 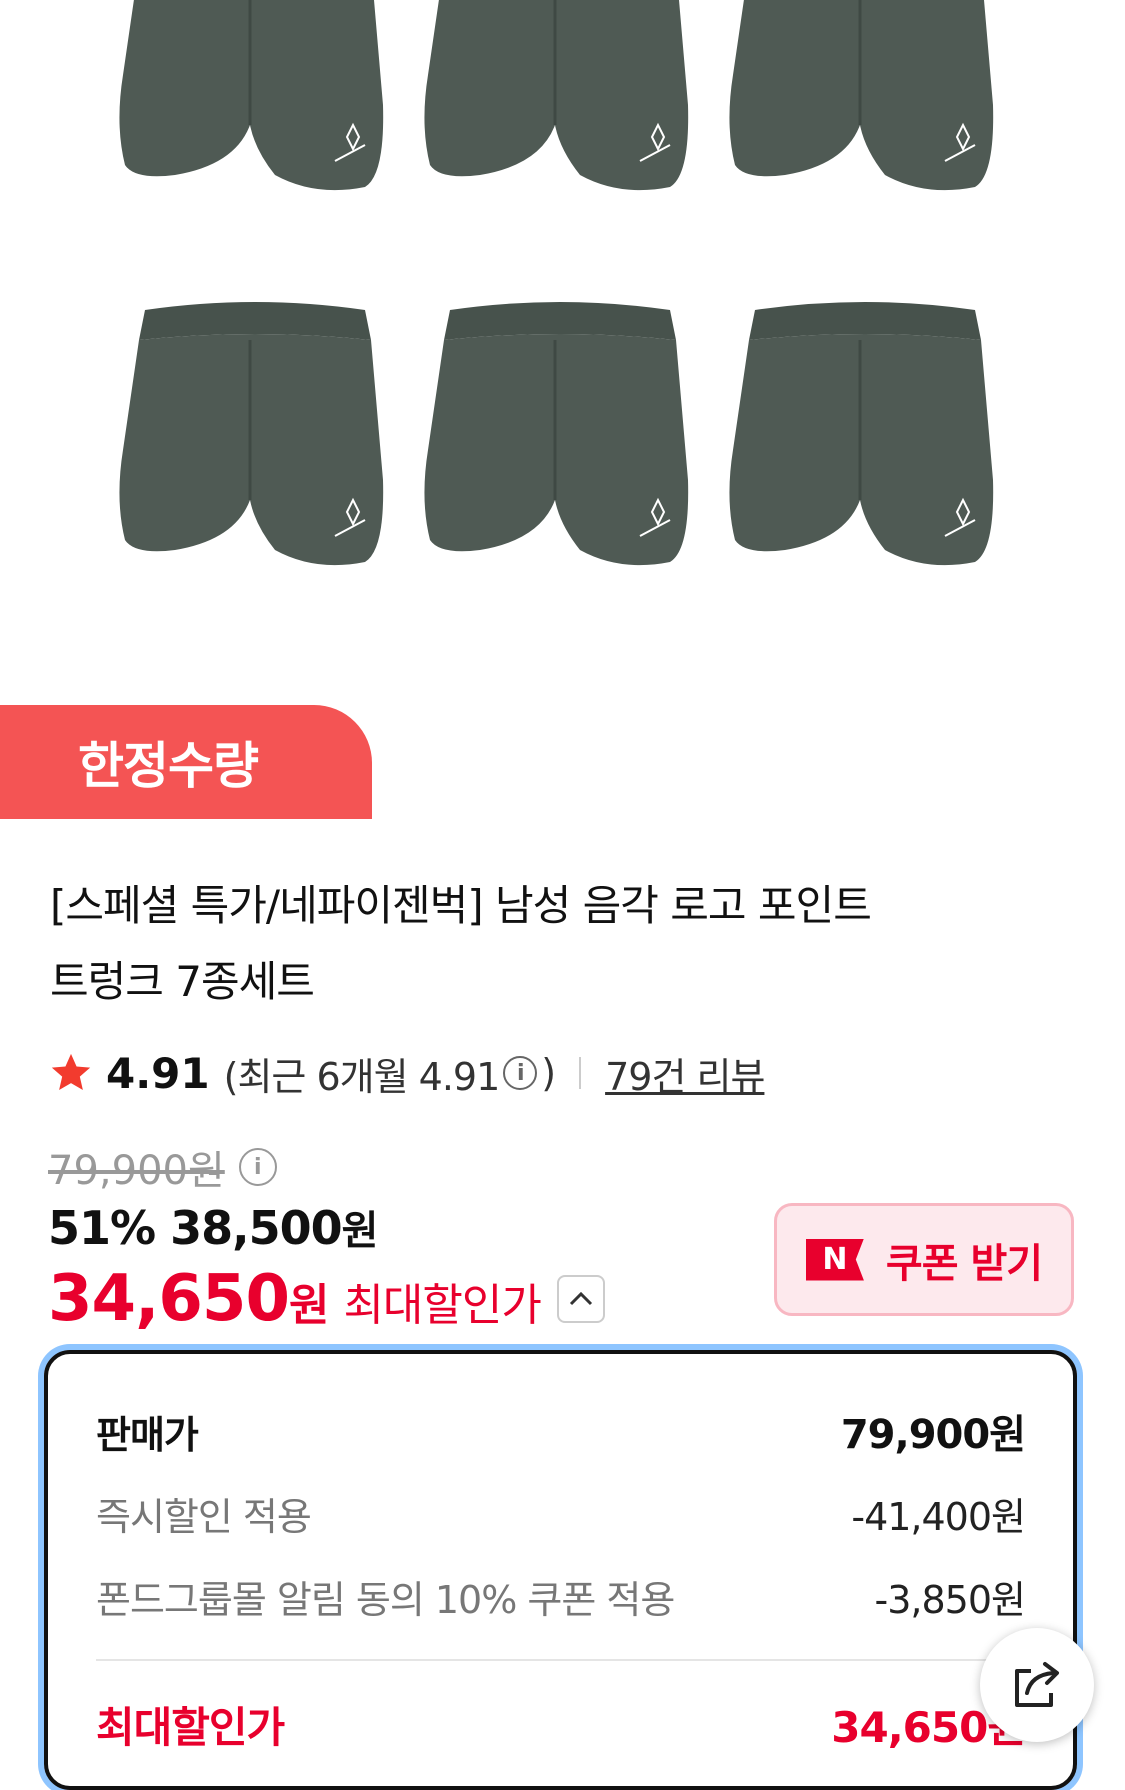 I want to click on row-value: -3,850원, so click(x=950, y=1600).